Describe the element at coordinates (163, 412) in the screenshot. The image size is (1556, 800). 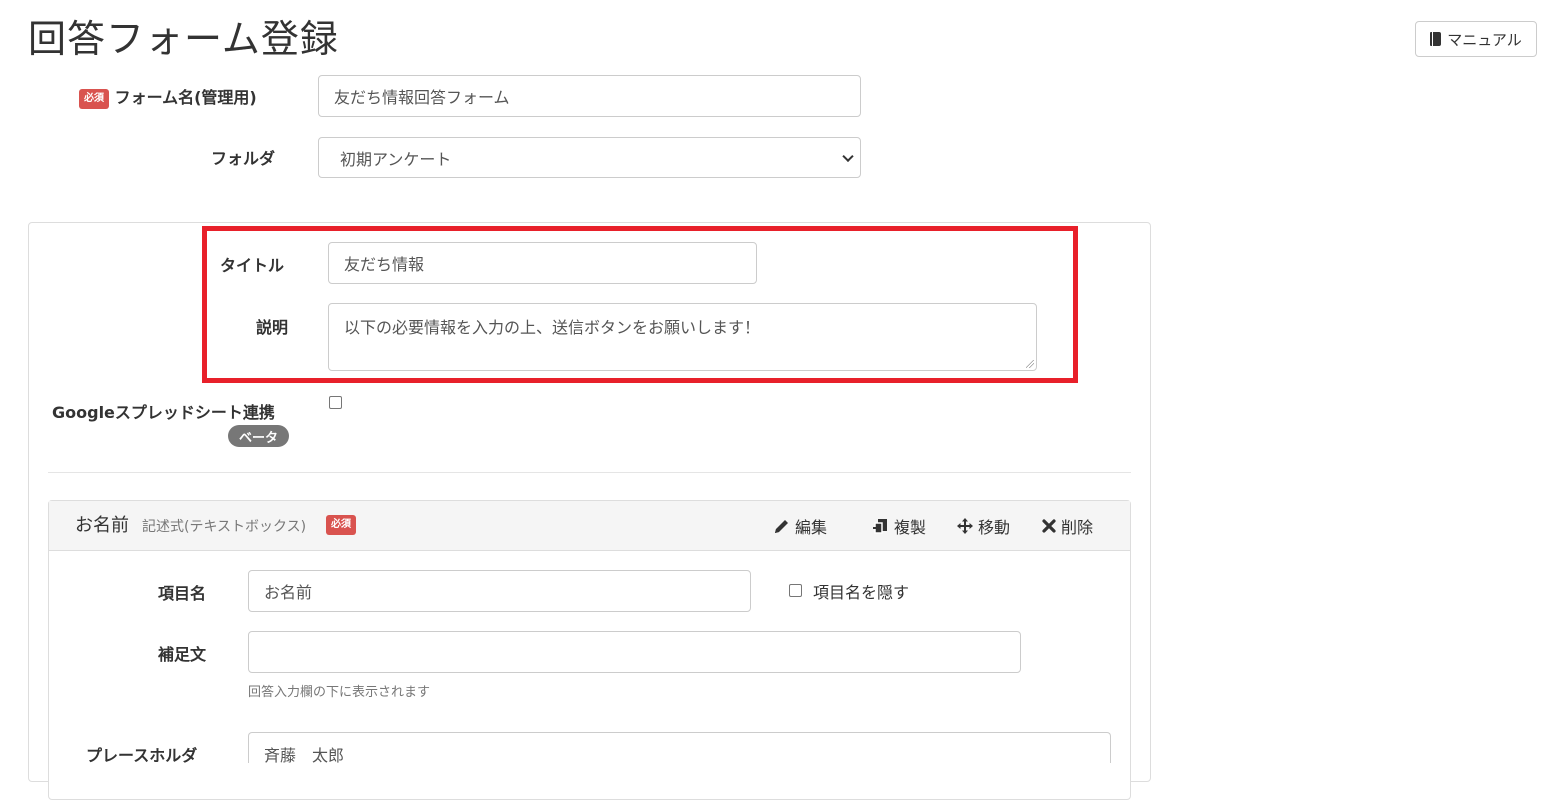
I see `spreadsheet-label: Googleスプレッドシート連携` at that location.